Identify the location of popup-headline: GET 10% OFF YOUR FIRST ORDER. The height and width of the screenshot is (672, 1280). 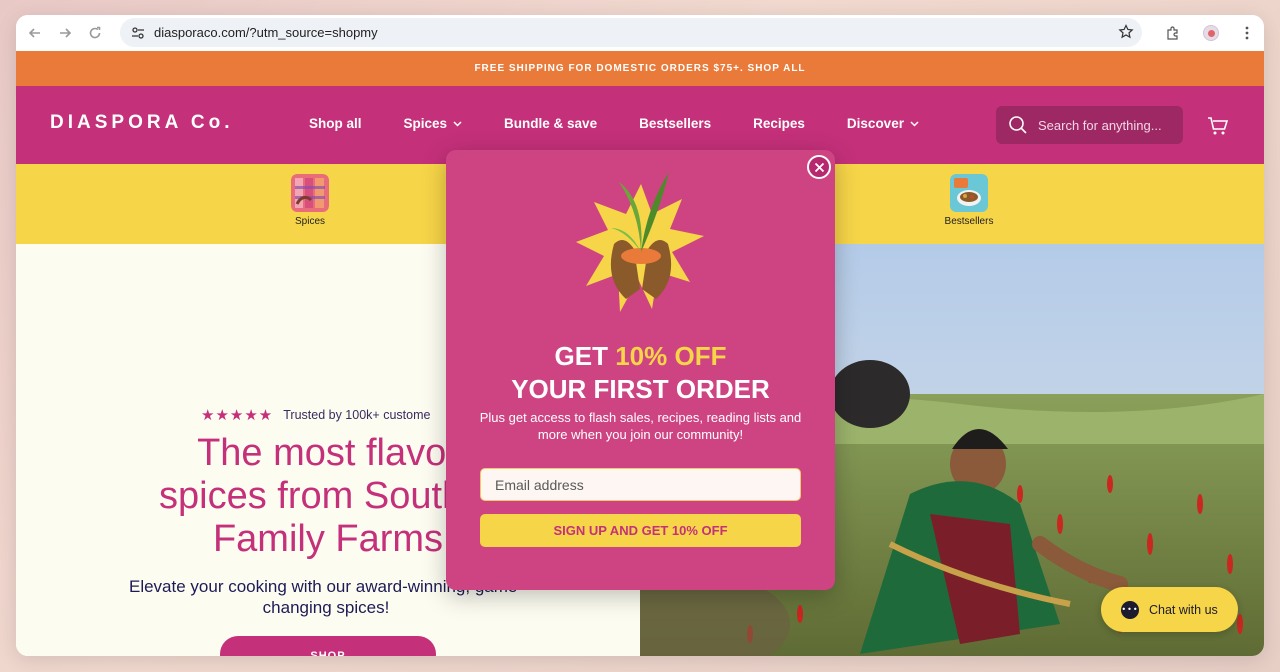
(640, 373).